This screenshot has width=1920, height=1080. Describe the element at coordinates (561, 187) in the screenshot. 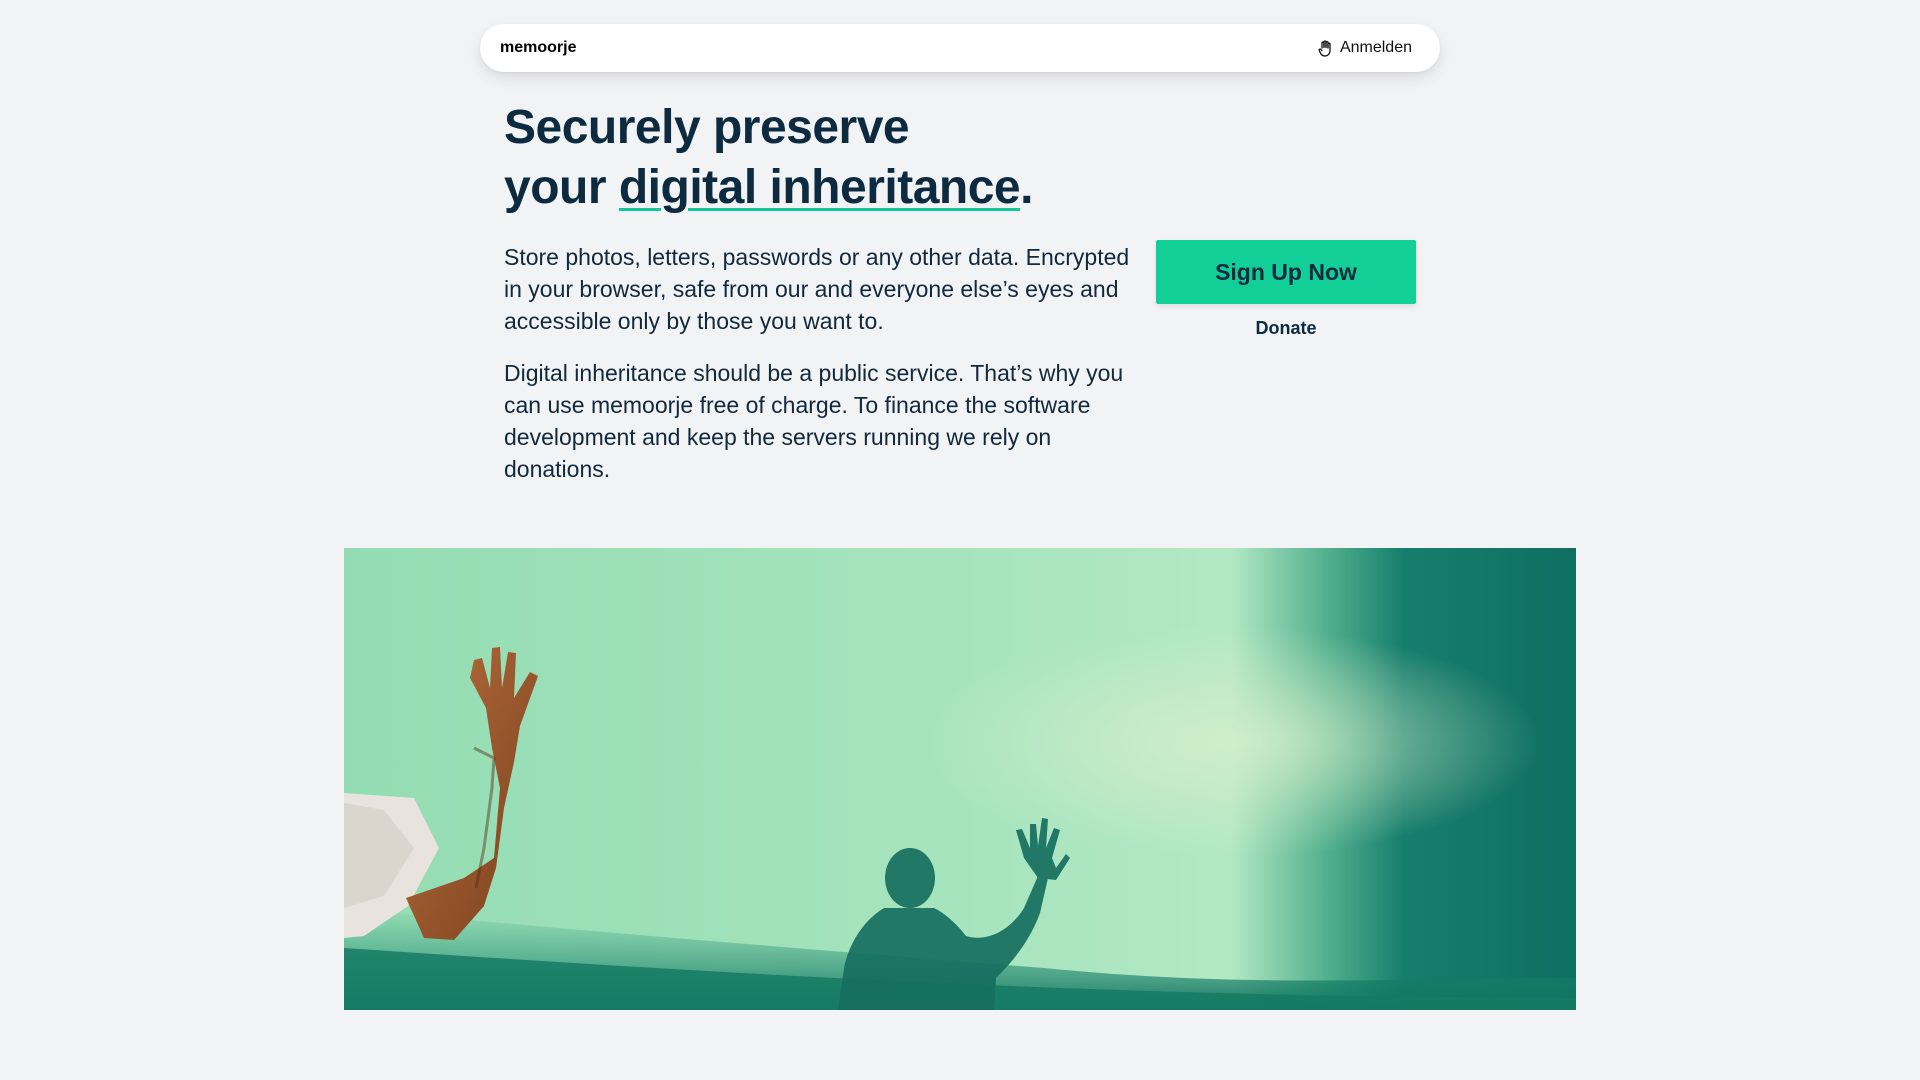

I see `headline-line-2-prefix: your` at that location.